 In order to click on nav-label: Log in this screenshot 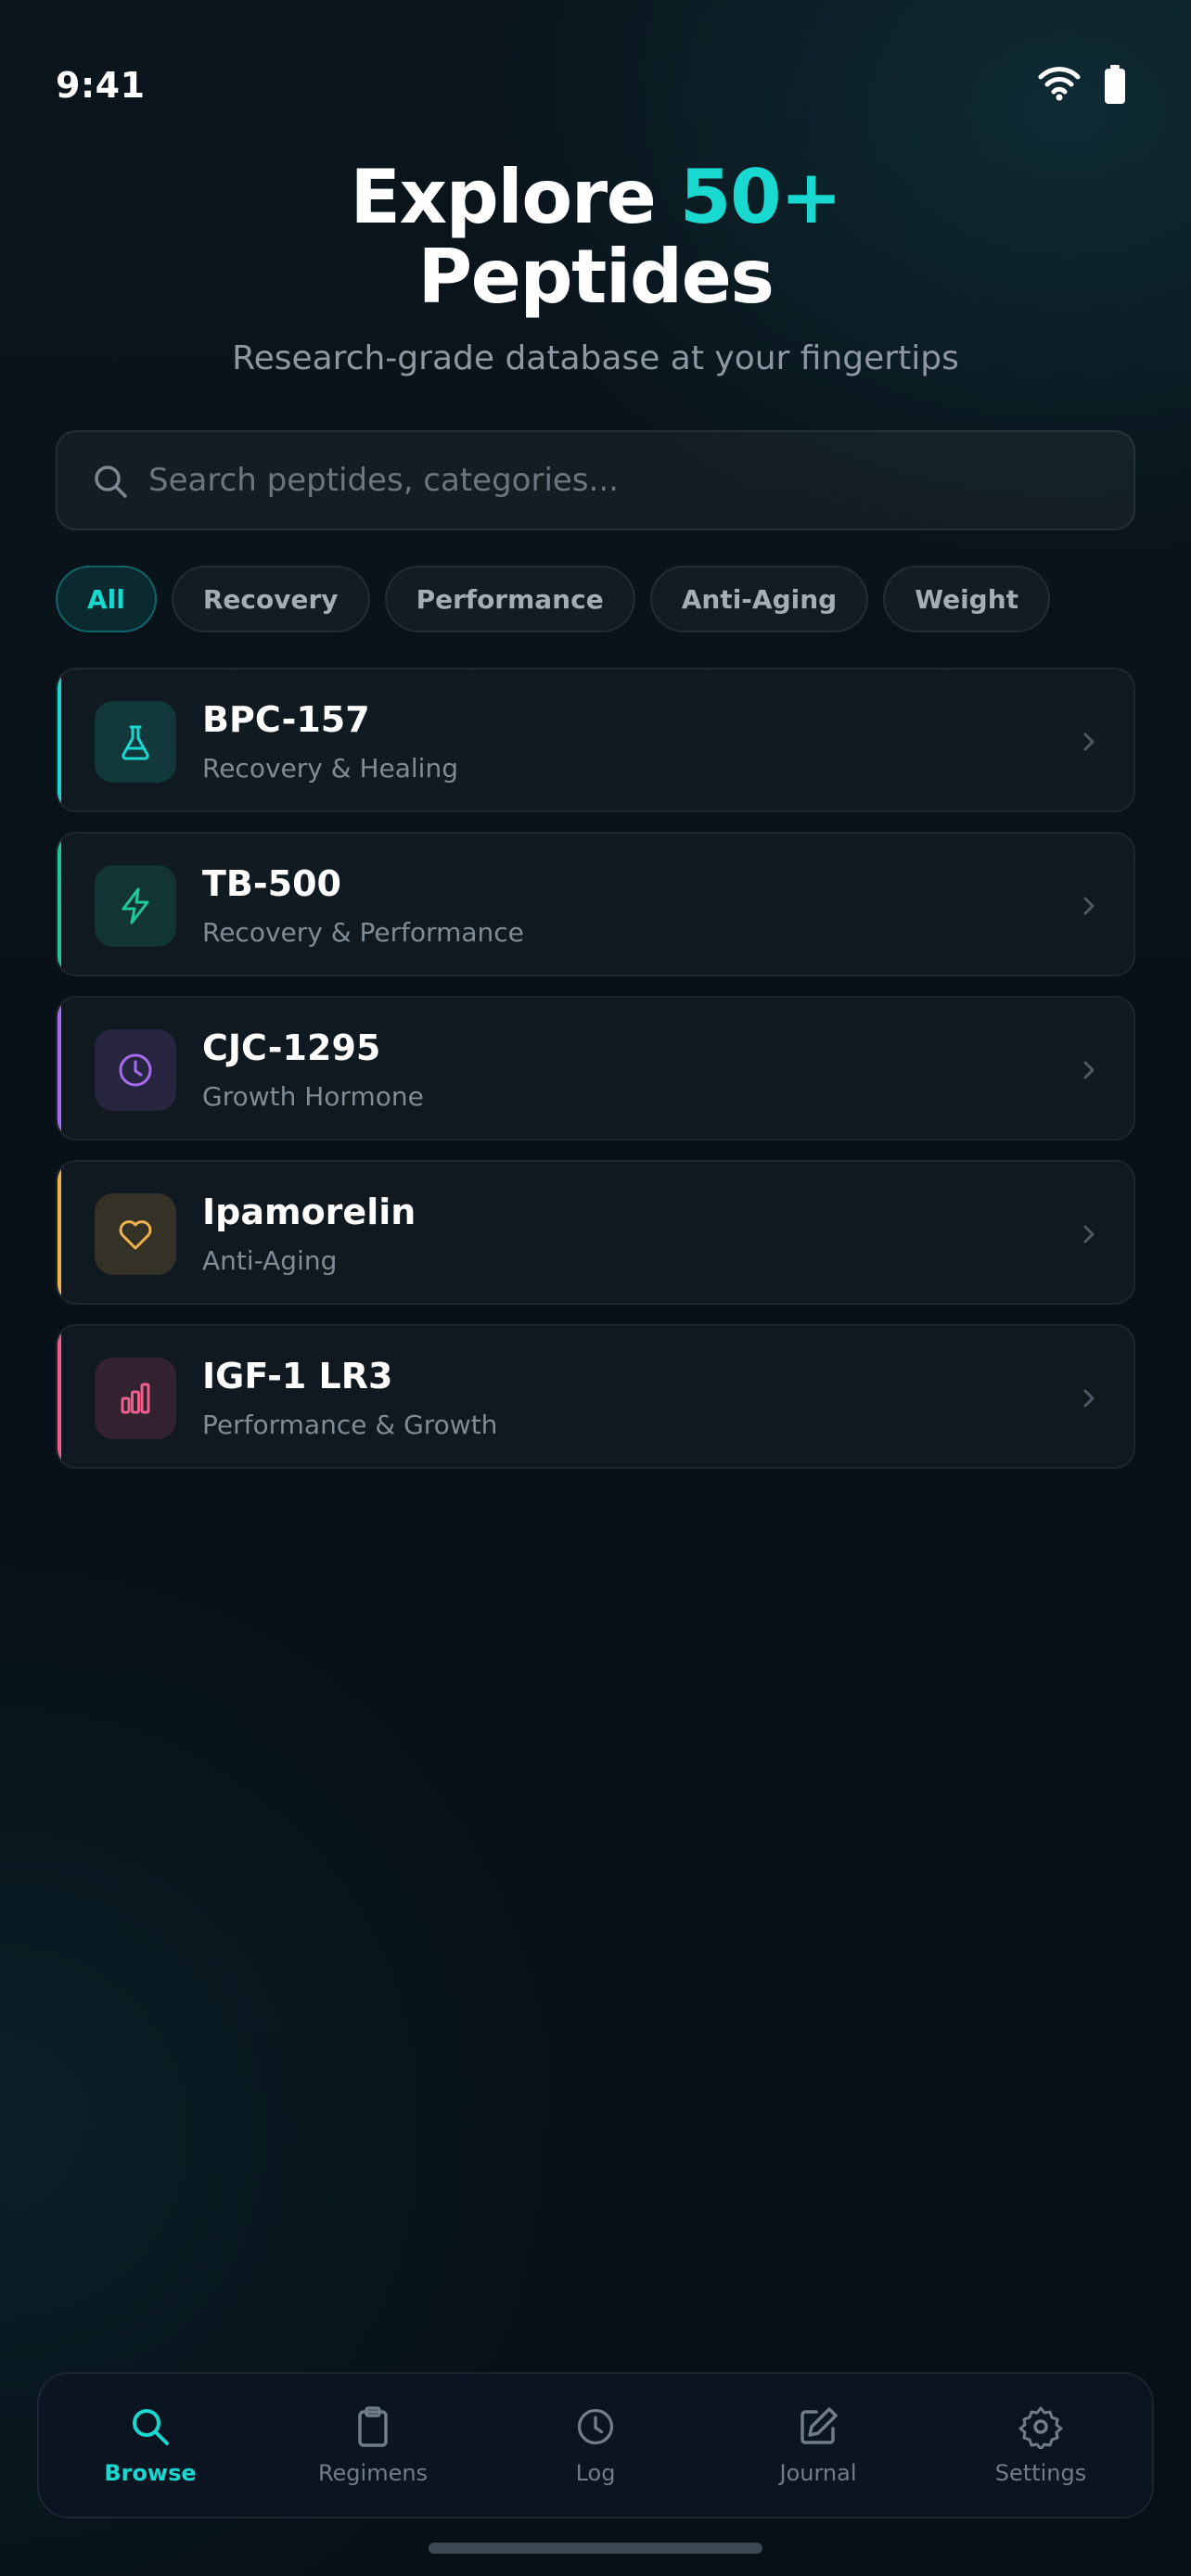, I will do `click(595, 2473)`.